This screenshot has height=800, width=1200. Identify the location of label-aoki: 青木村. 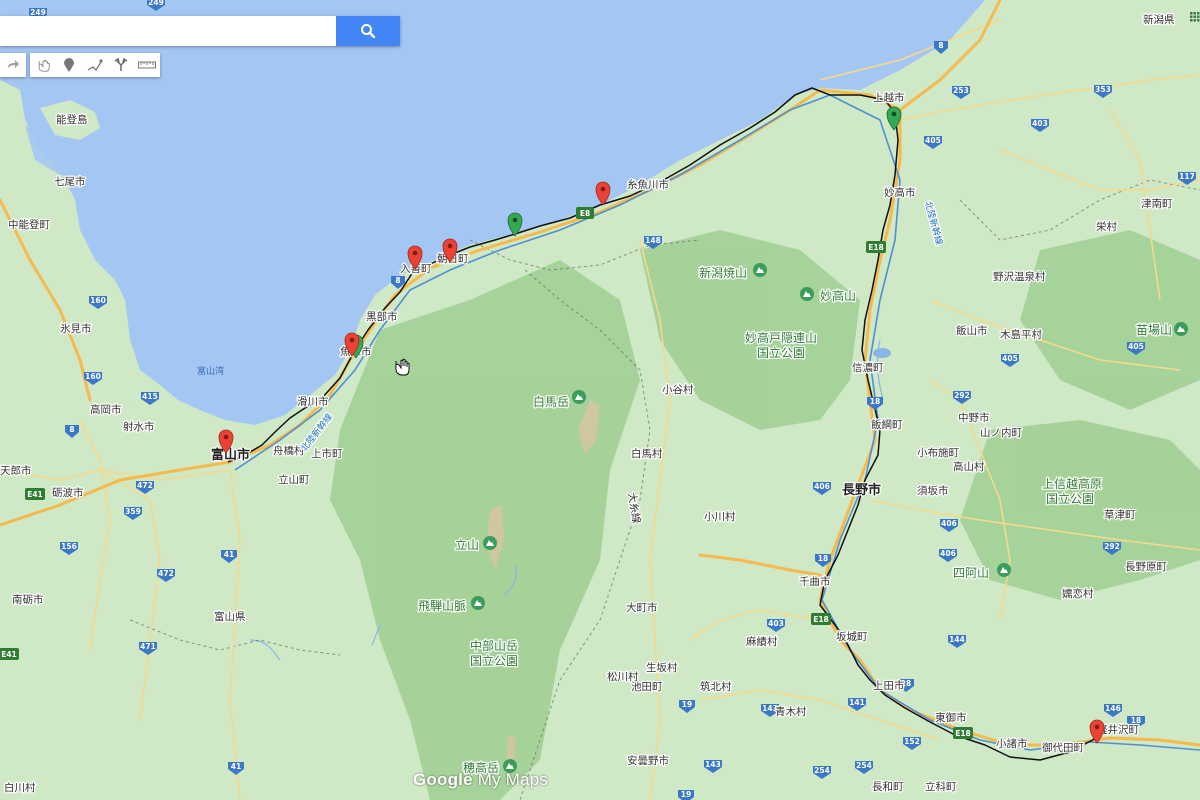
(791, 711).